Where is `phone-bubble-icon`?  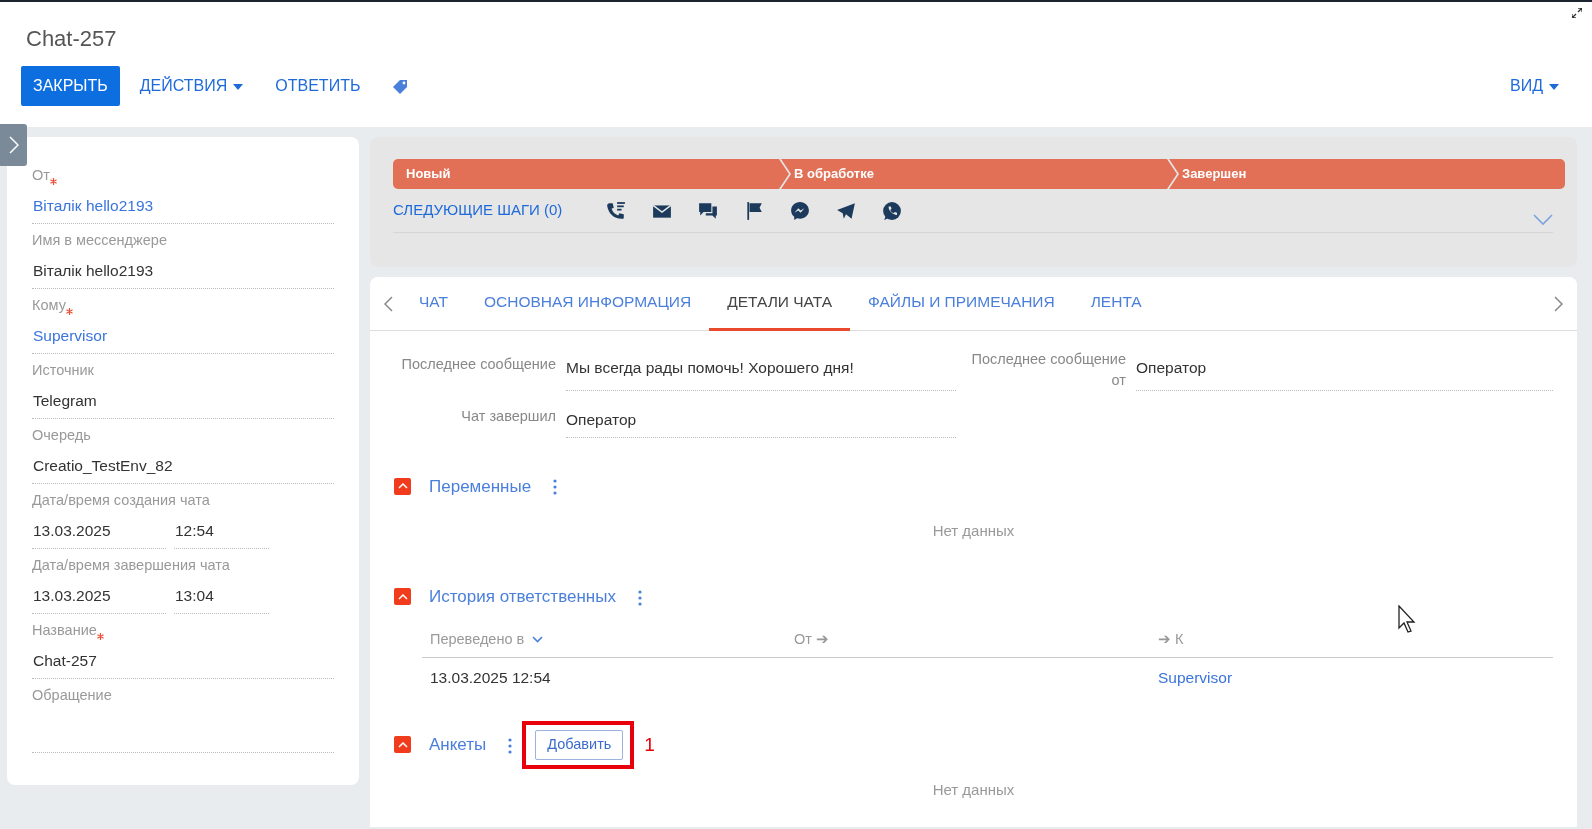
phone-bubble-icon is located at coordinates (892, 210).